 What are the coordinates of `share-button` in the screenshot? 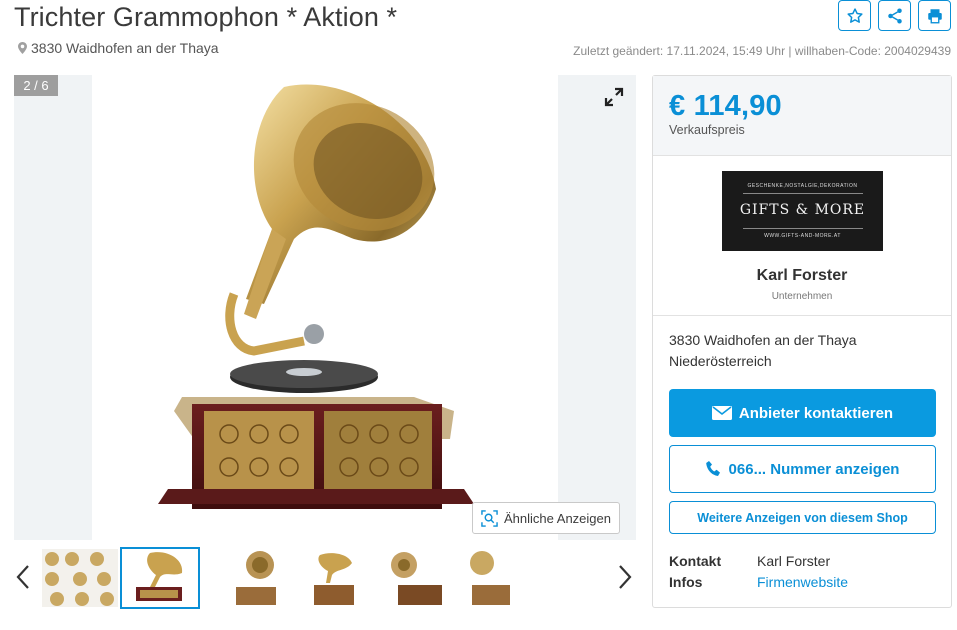 It's located at (894, 15).